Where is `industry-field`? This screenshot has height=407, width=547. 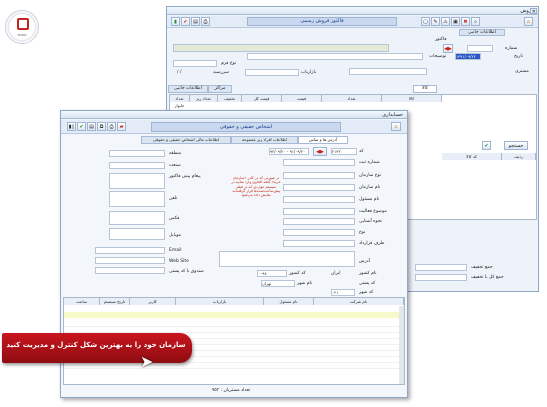 industry-field is located at coordinates (137, 165).